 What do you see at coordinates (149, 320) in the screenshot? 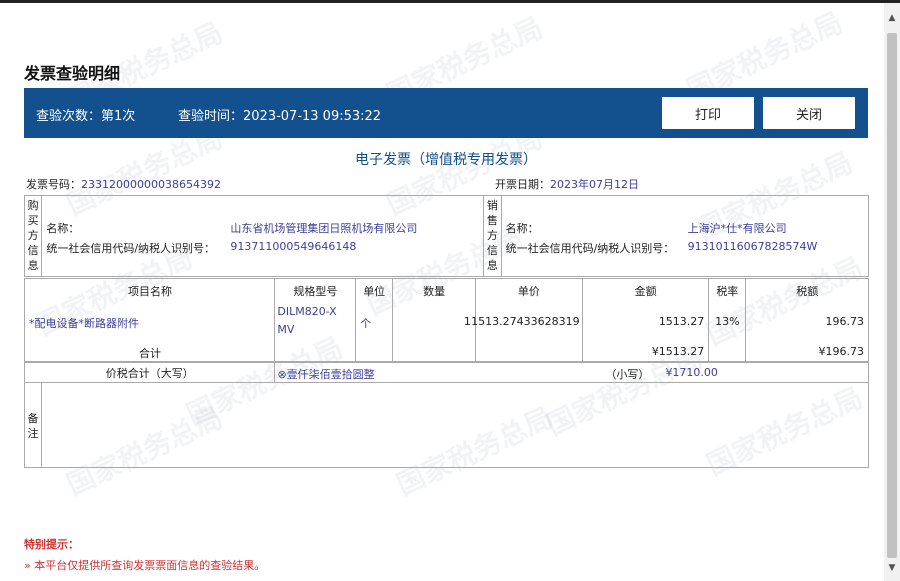
I see `col-item-name: 项目名称 *配电设备*断路器附件 合计` at bounding box center [149, 320].